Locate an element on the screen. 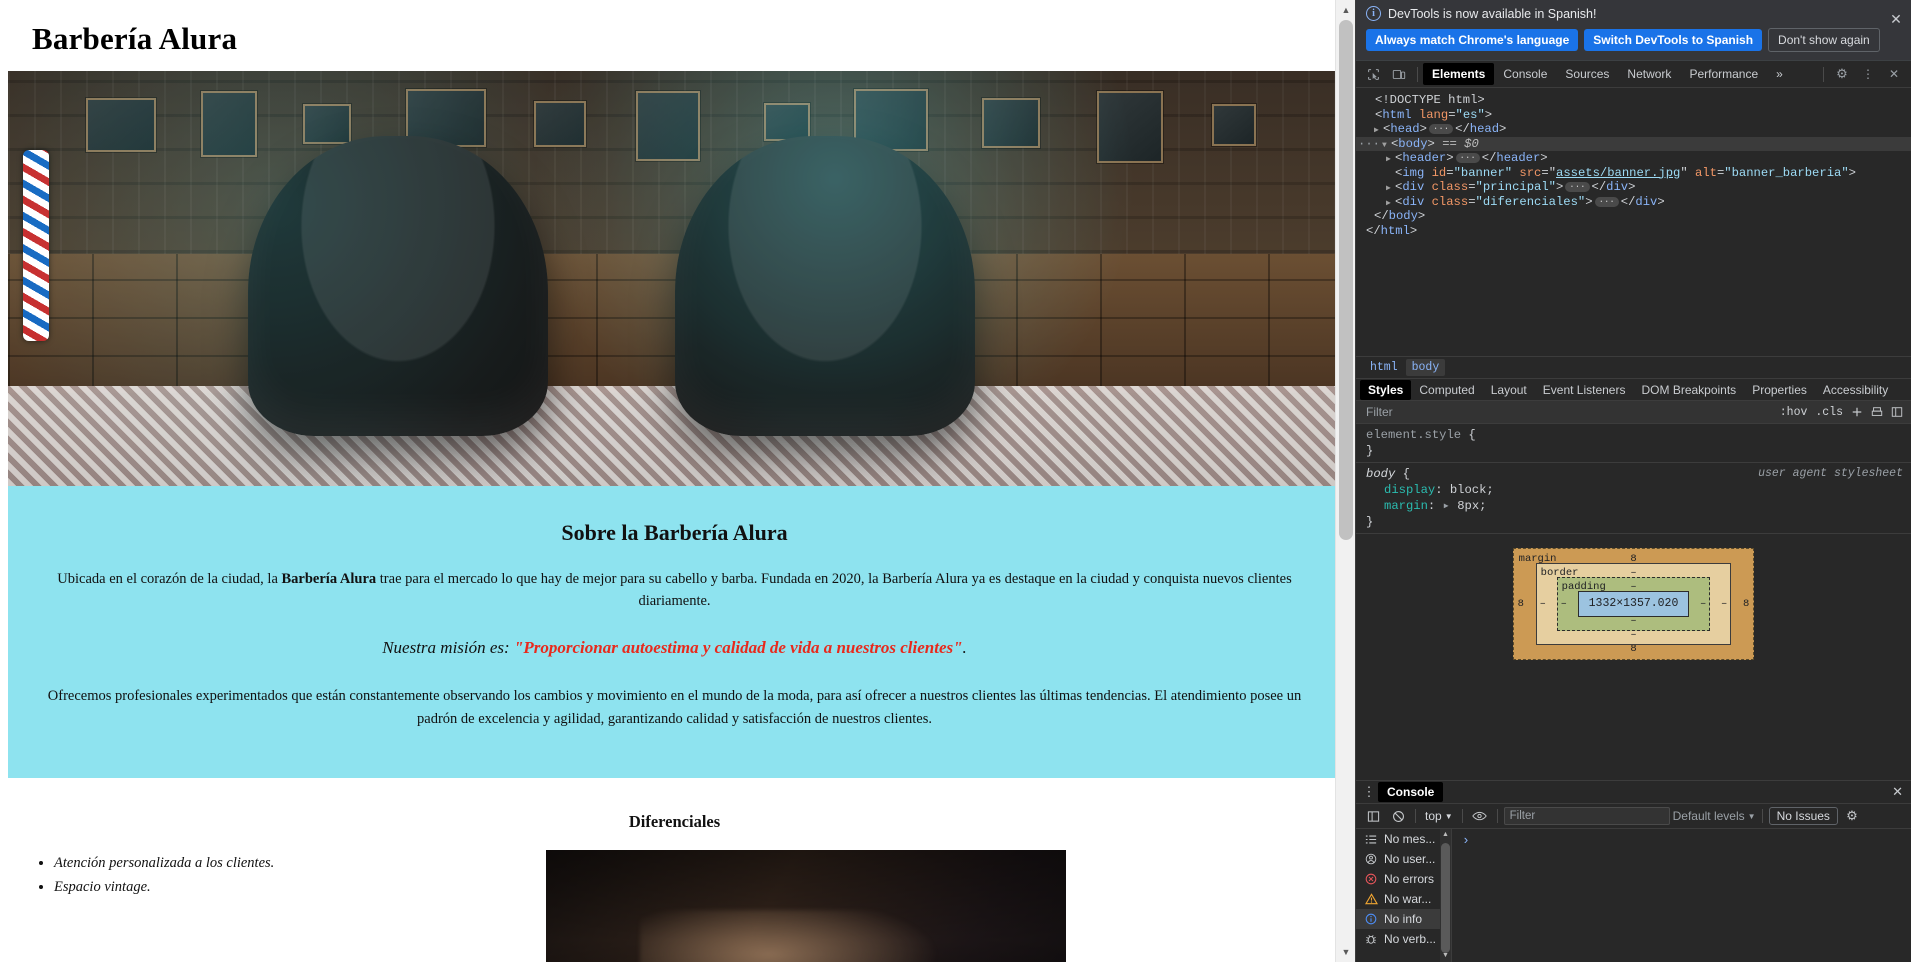  console-sidebar-item-info: No info is located at coordinates (1403, 919).